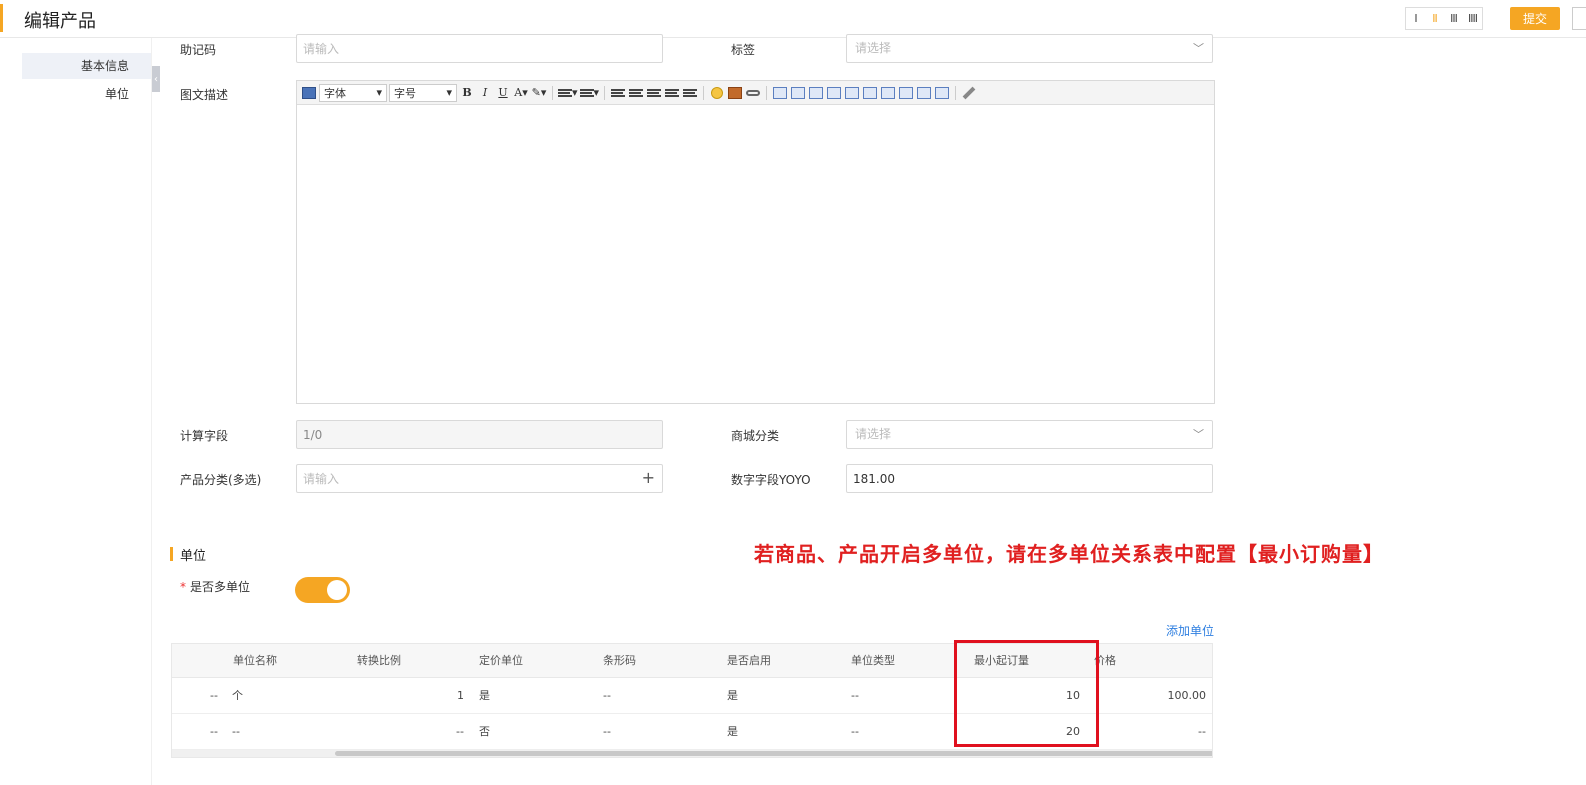  I want to click on multi-unit-label: * 是否多单位, so click(215, 586).